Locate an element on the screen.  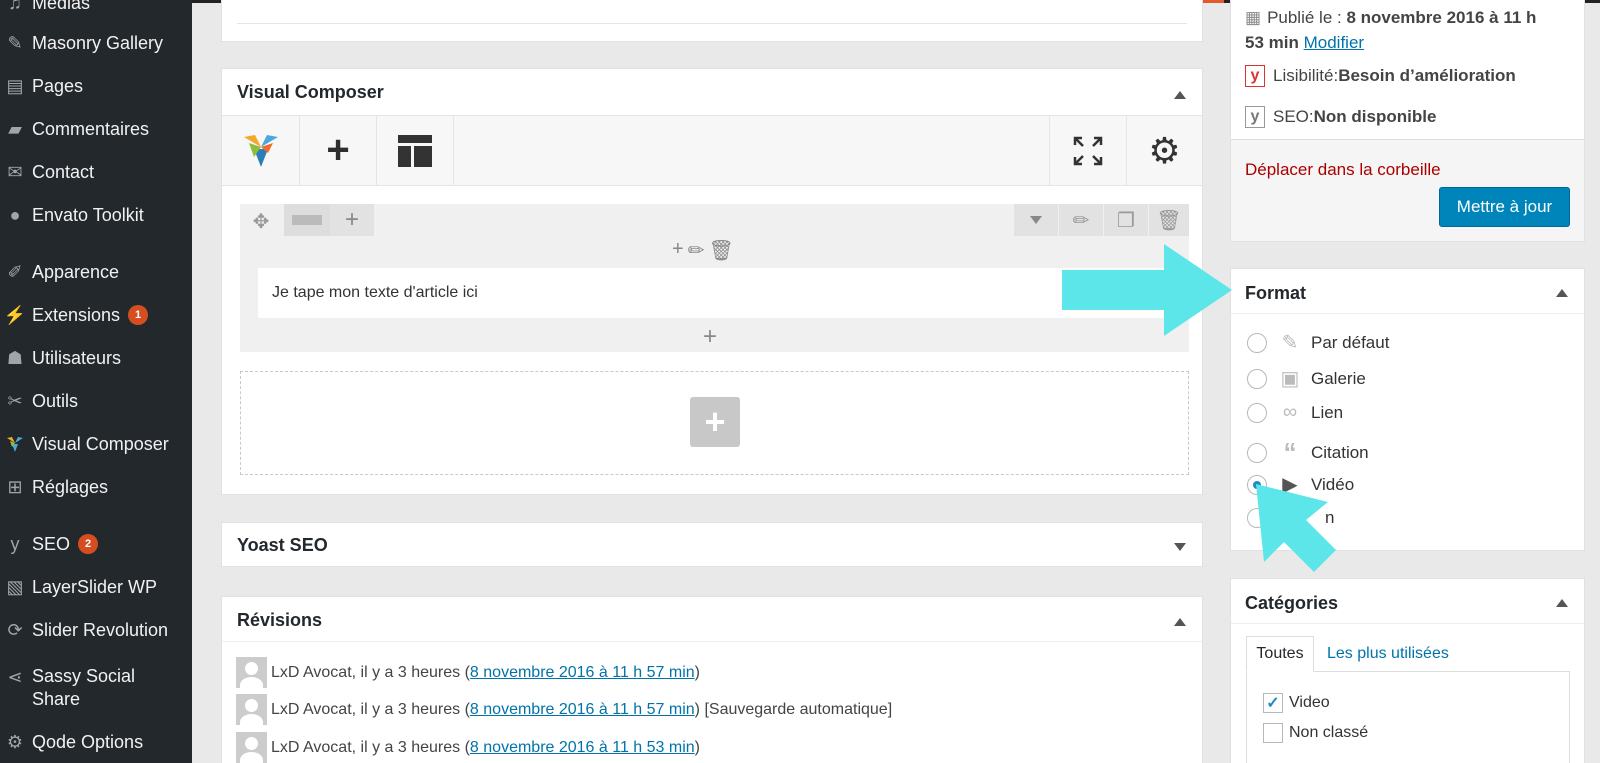
format-option-quote: “Citation is located at coordinates (1308, 452).